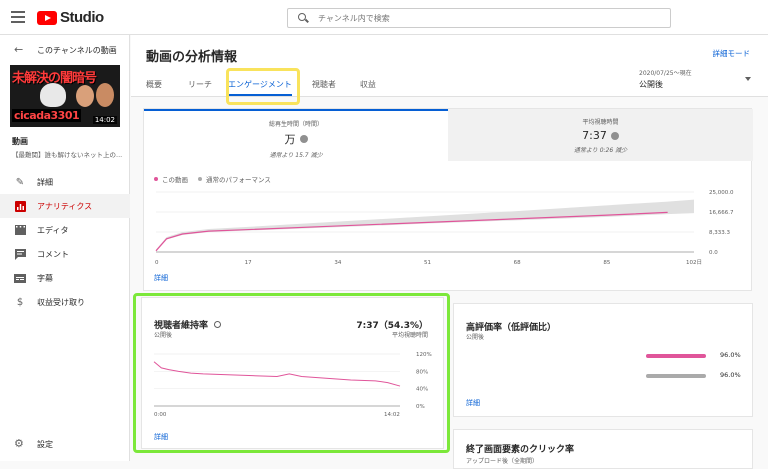 The image size is (768, 469). I want to click on tab-overview: 概要, so click(167, 87).